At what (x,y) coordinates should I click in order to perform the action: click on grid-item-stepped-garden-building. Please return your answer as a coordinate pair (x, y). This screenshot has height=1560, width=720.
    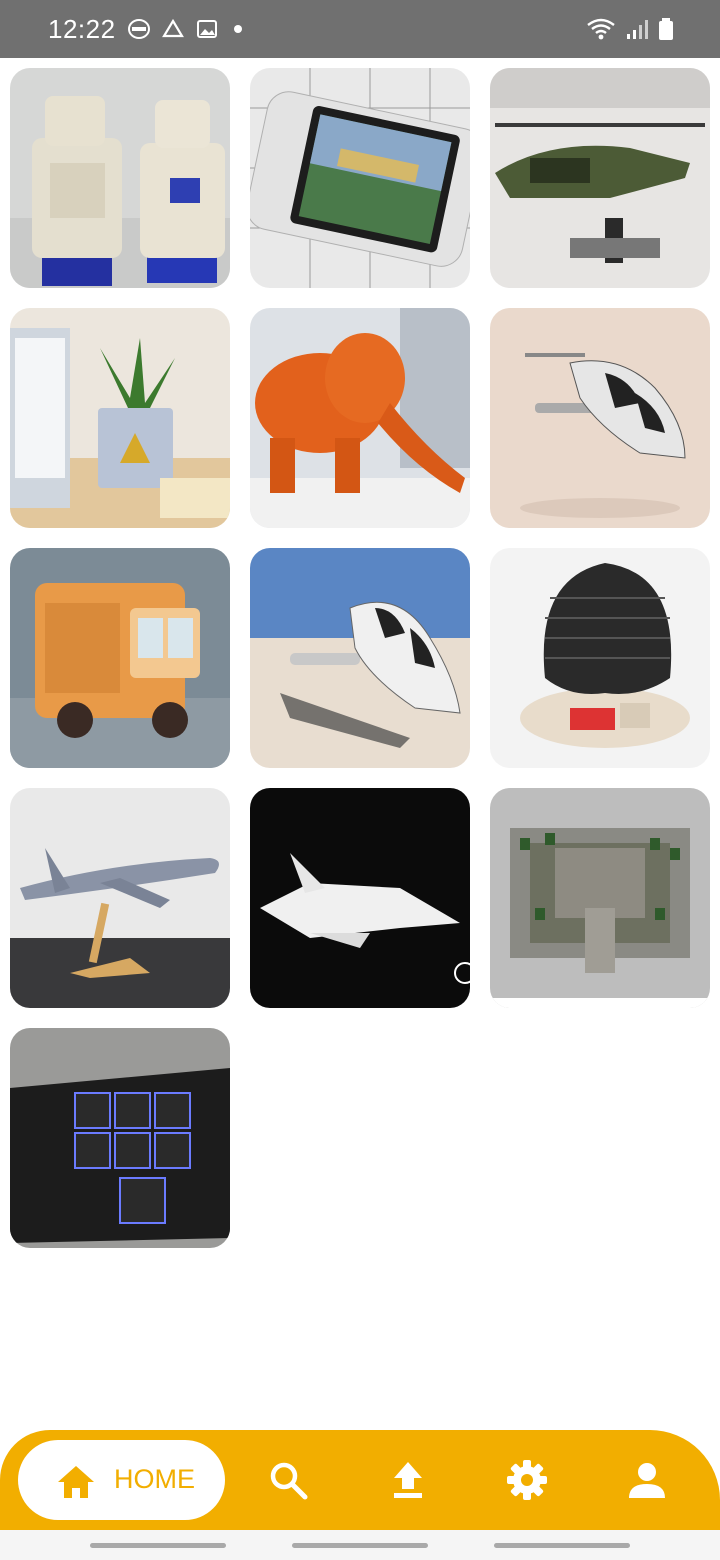
    Looking at the image, I should click on (600, 898).